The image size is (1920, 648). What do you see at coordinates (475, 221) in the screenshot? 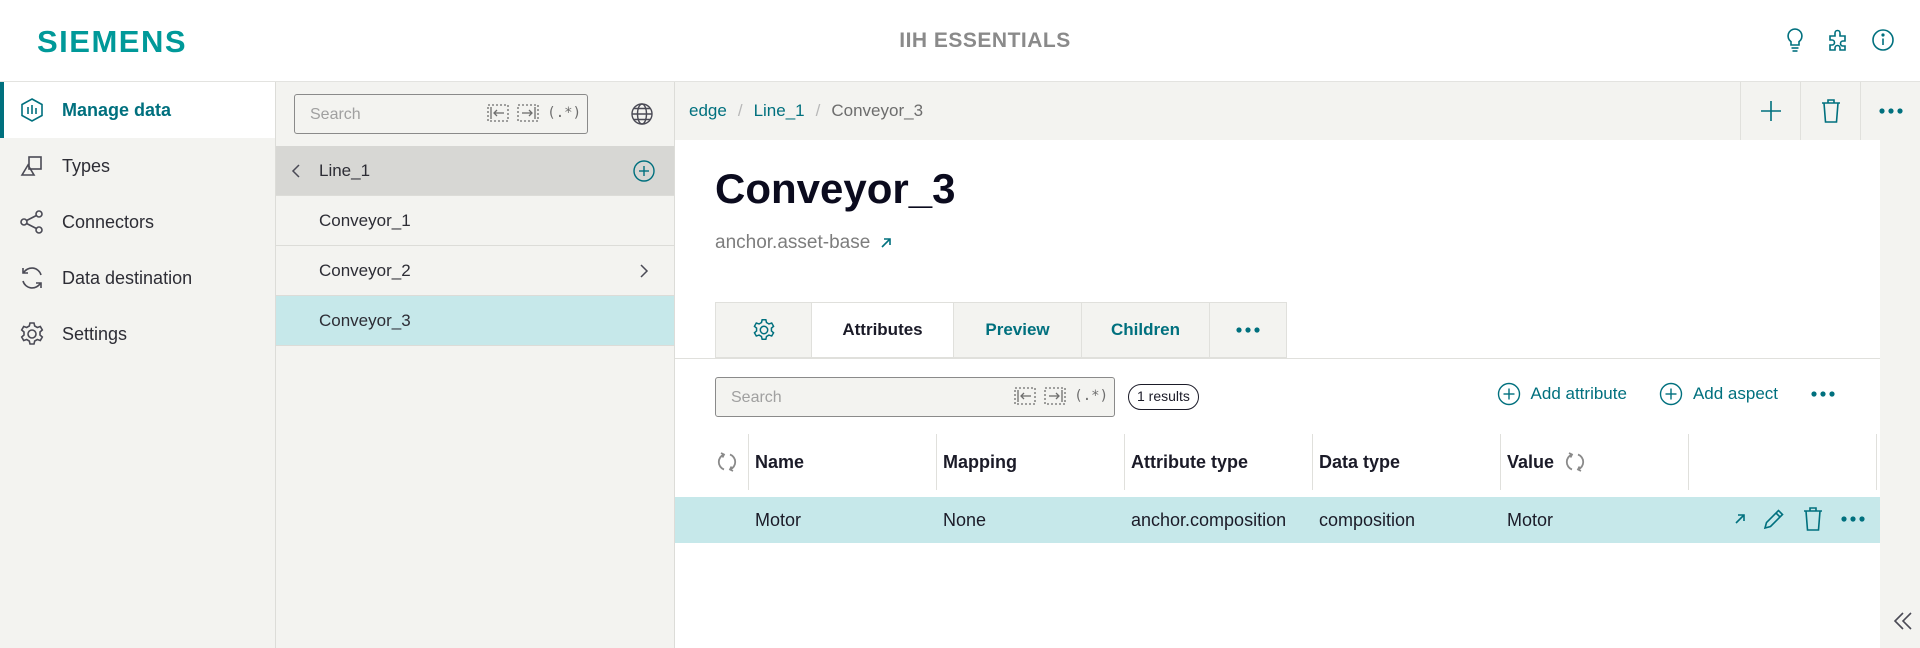
I see `tree-item-conveyor-1: Conveyor_1` at bounding box center [475, 221].